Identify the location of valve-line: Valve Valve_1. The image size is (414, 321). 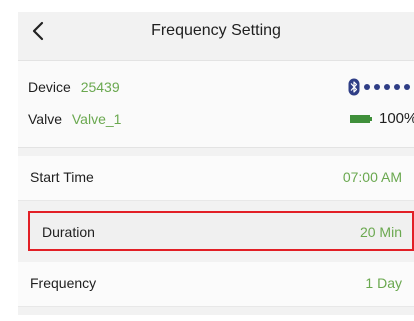
(74, 119).